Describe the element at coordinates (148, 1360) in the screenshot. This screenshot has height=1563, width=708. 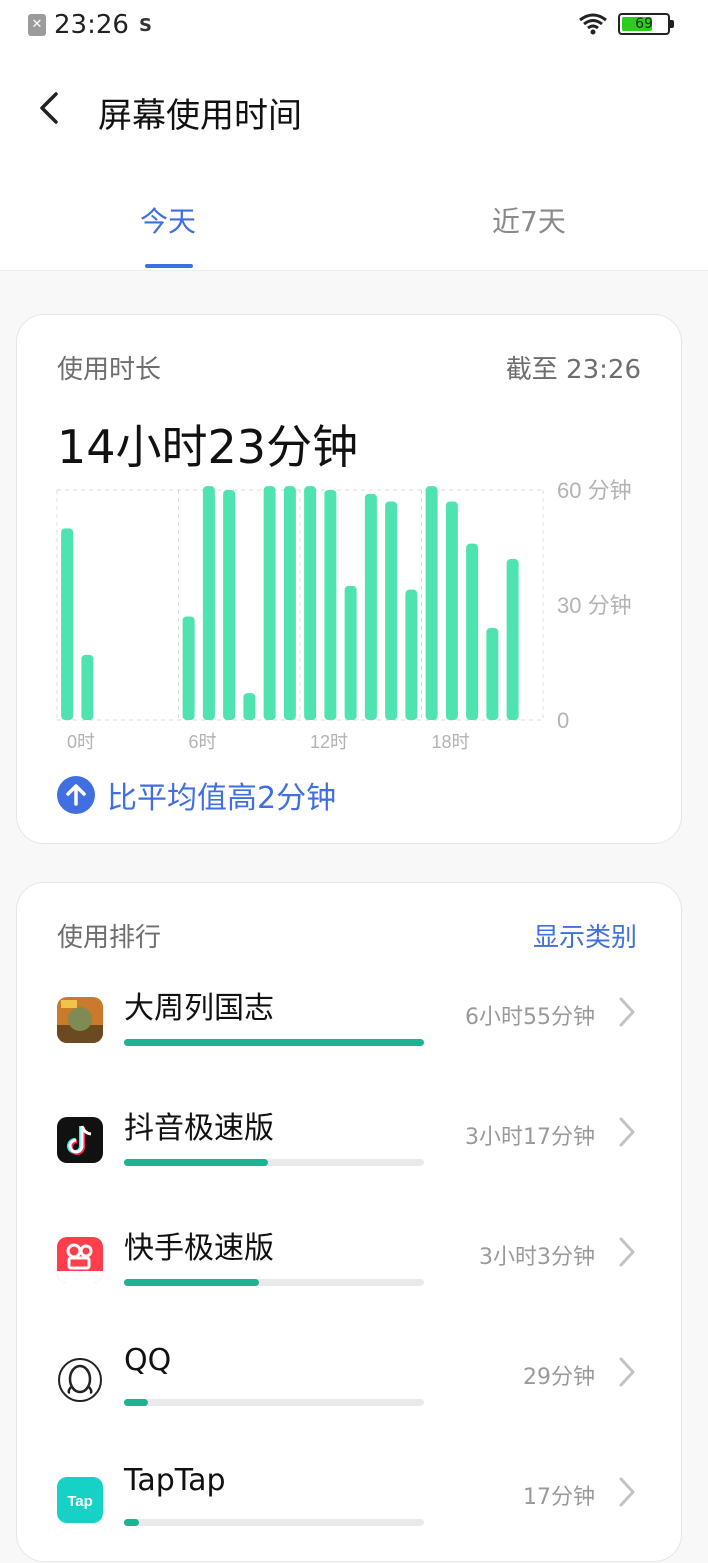
I see `app-name: QQ` at that location.